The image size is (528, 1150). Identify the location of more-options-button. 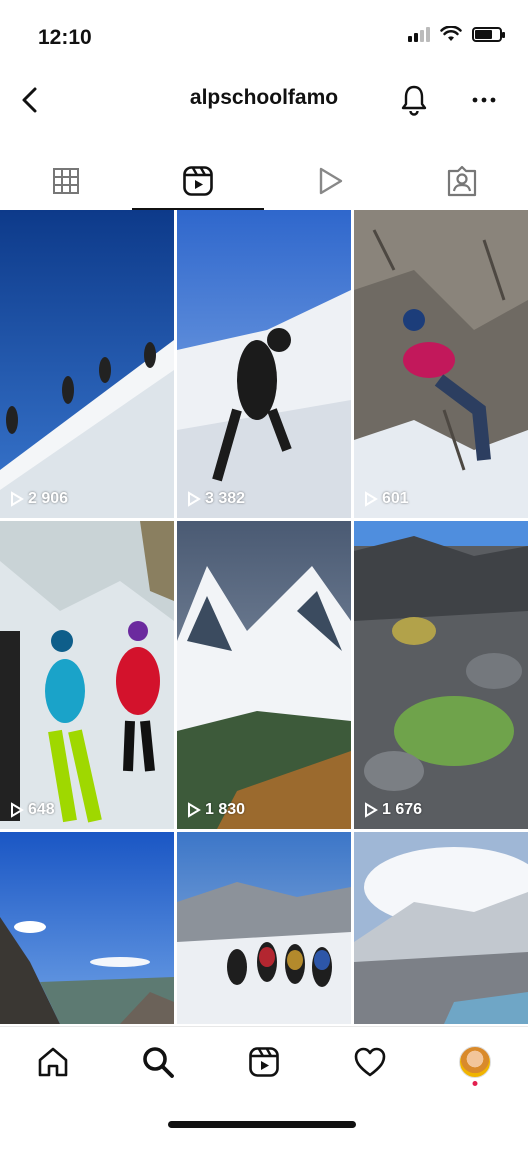
(484, 100).